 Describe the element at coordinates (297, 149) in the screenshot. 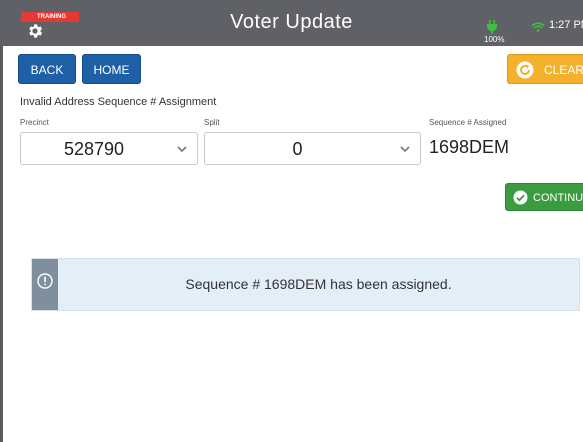

I see `split-value: 0` at that location.